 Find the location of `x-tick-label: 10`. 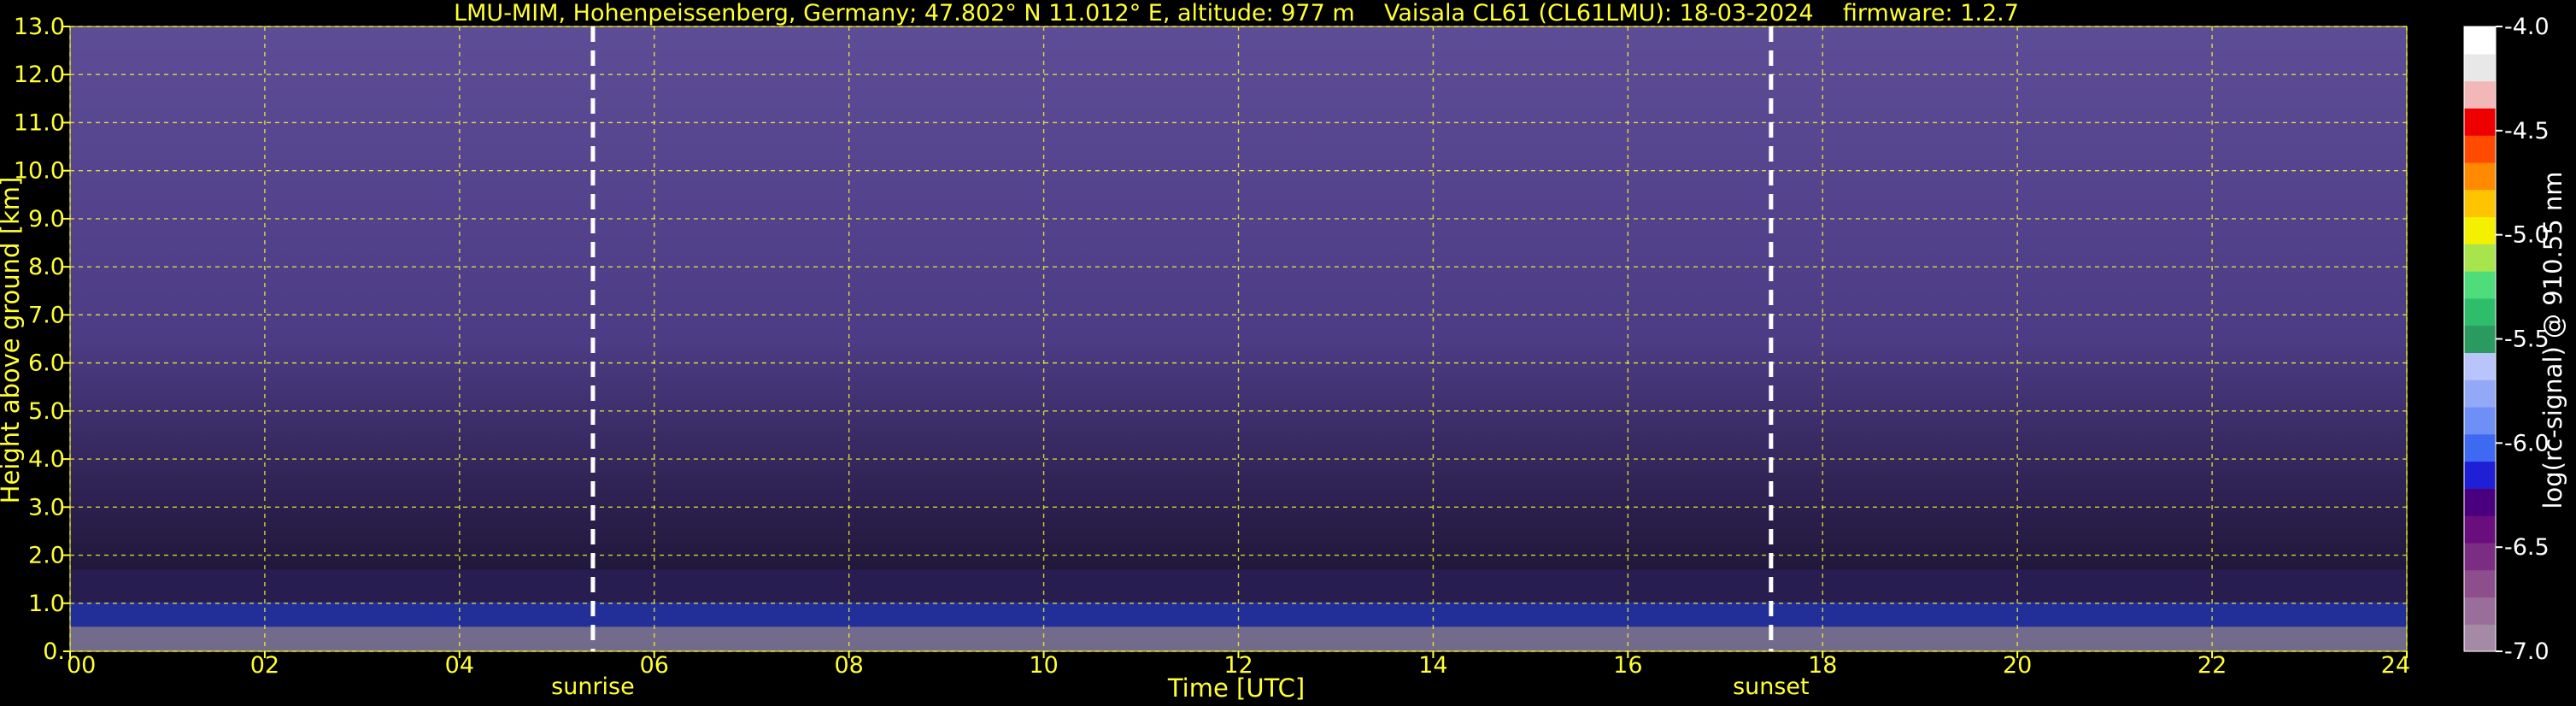

x-tick-label: 10 is located at coordinates (1043, 665).